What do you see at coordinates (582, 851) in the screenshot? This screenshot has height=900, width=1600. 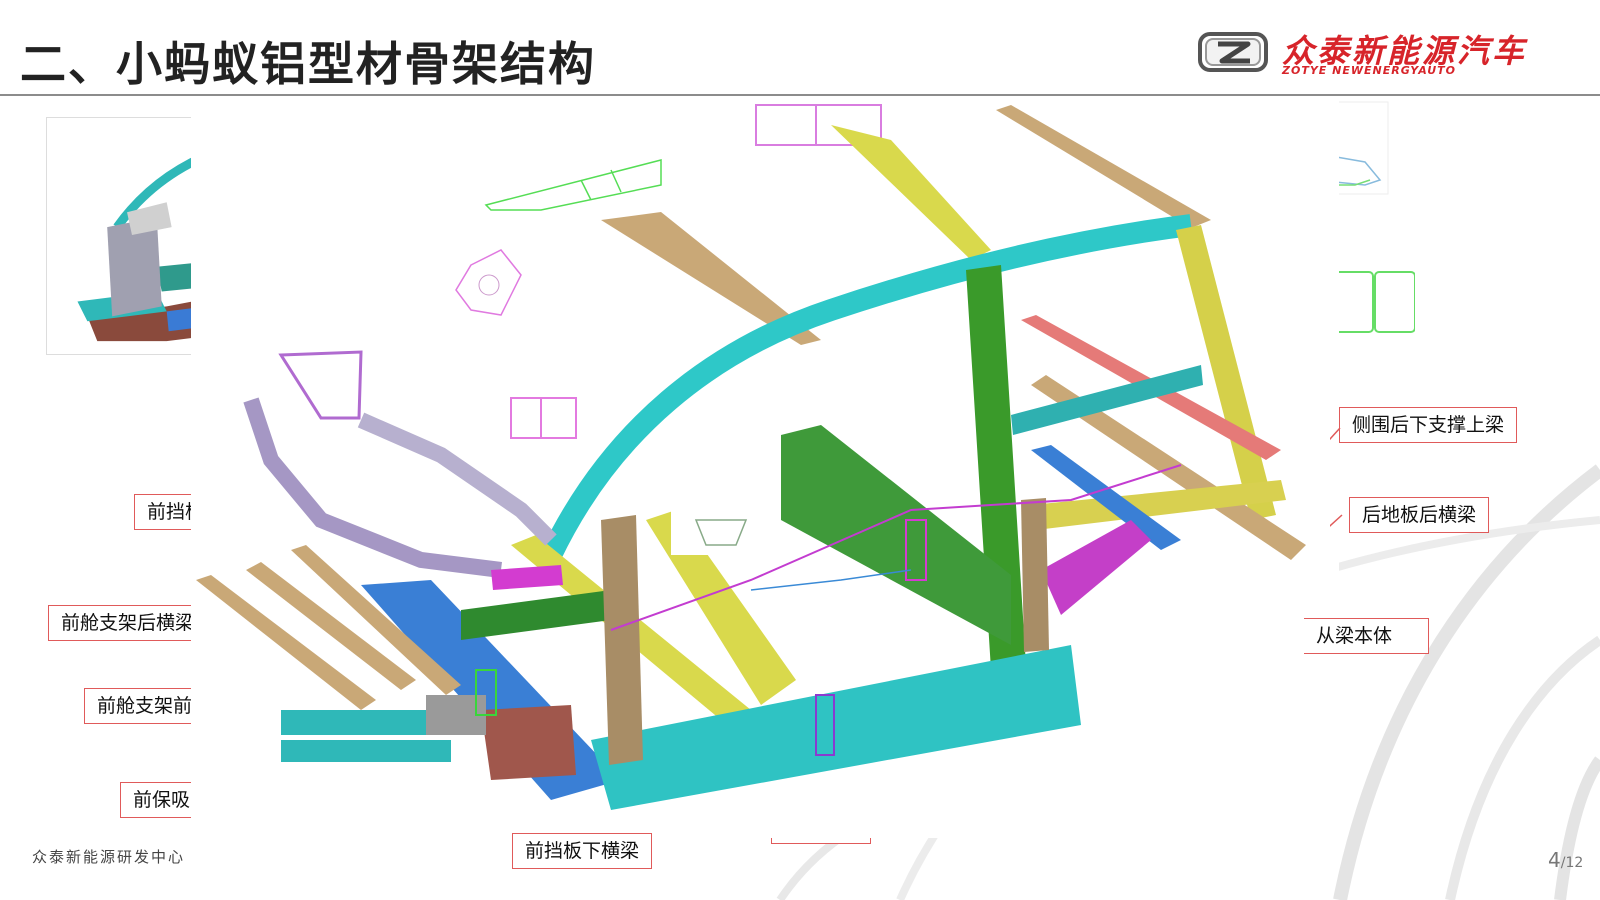 I see `label-front-dash-lower-crossmember: 前挡板下横梁` at bounding box center [582, 851].